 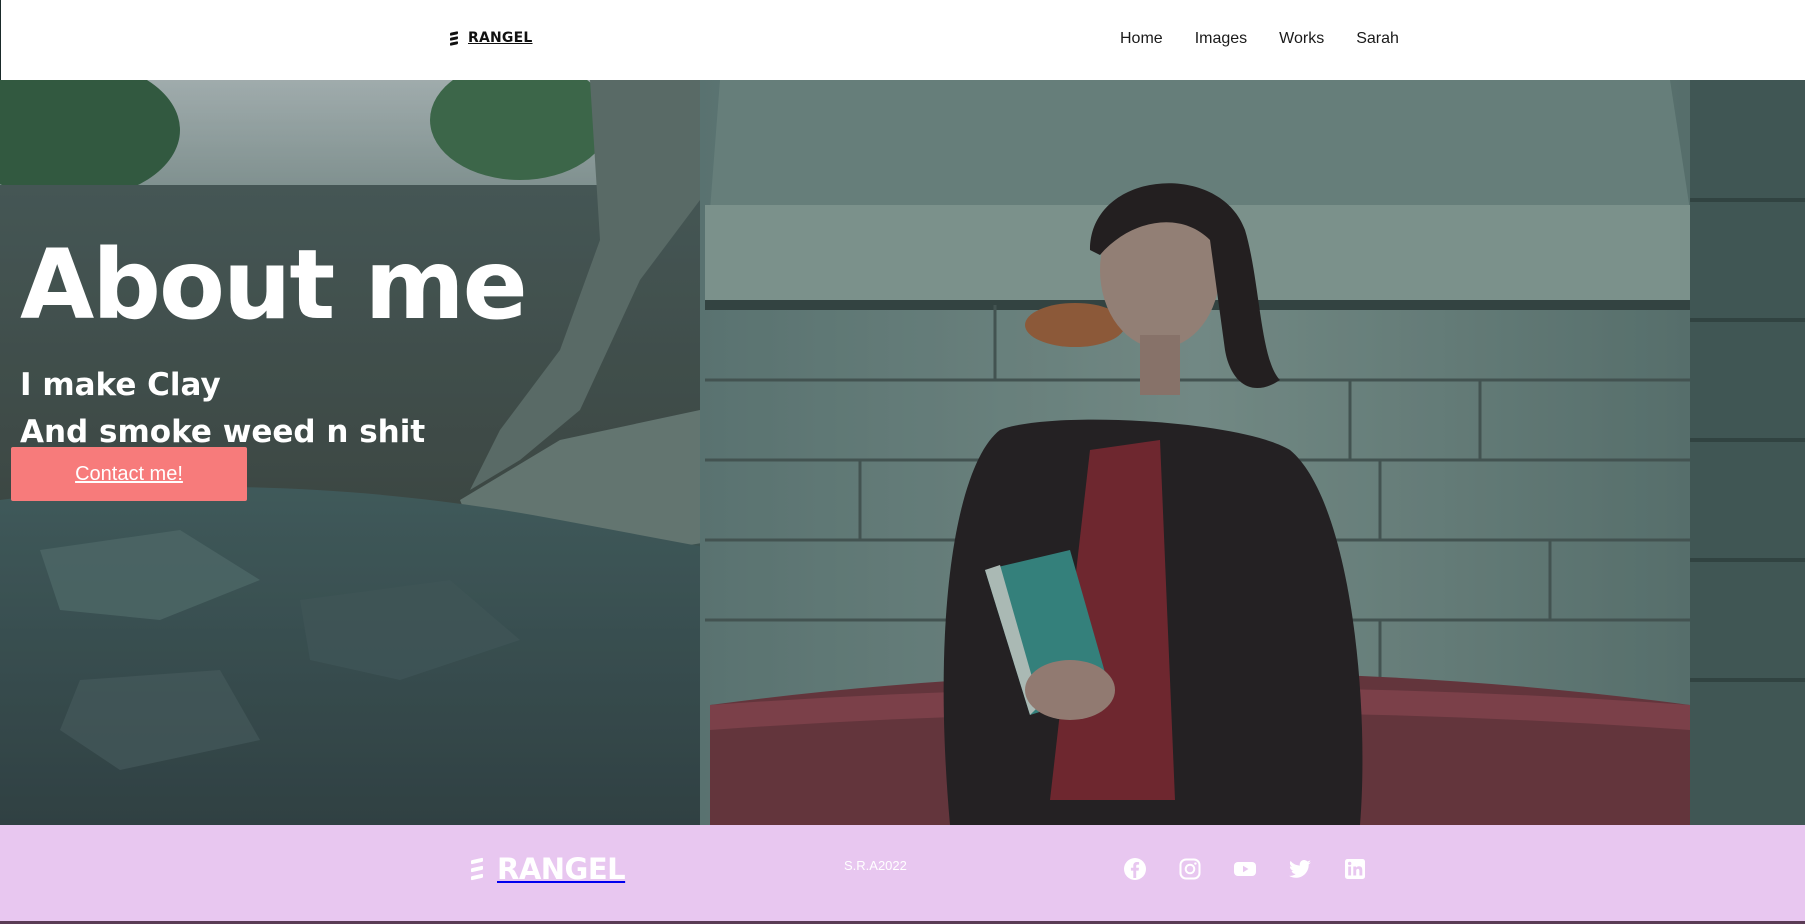 What do you see at coordinates (1221, 39) in the screenshot?
I see `nav-images: Images` at bounding box center [1221, 39].